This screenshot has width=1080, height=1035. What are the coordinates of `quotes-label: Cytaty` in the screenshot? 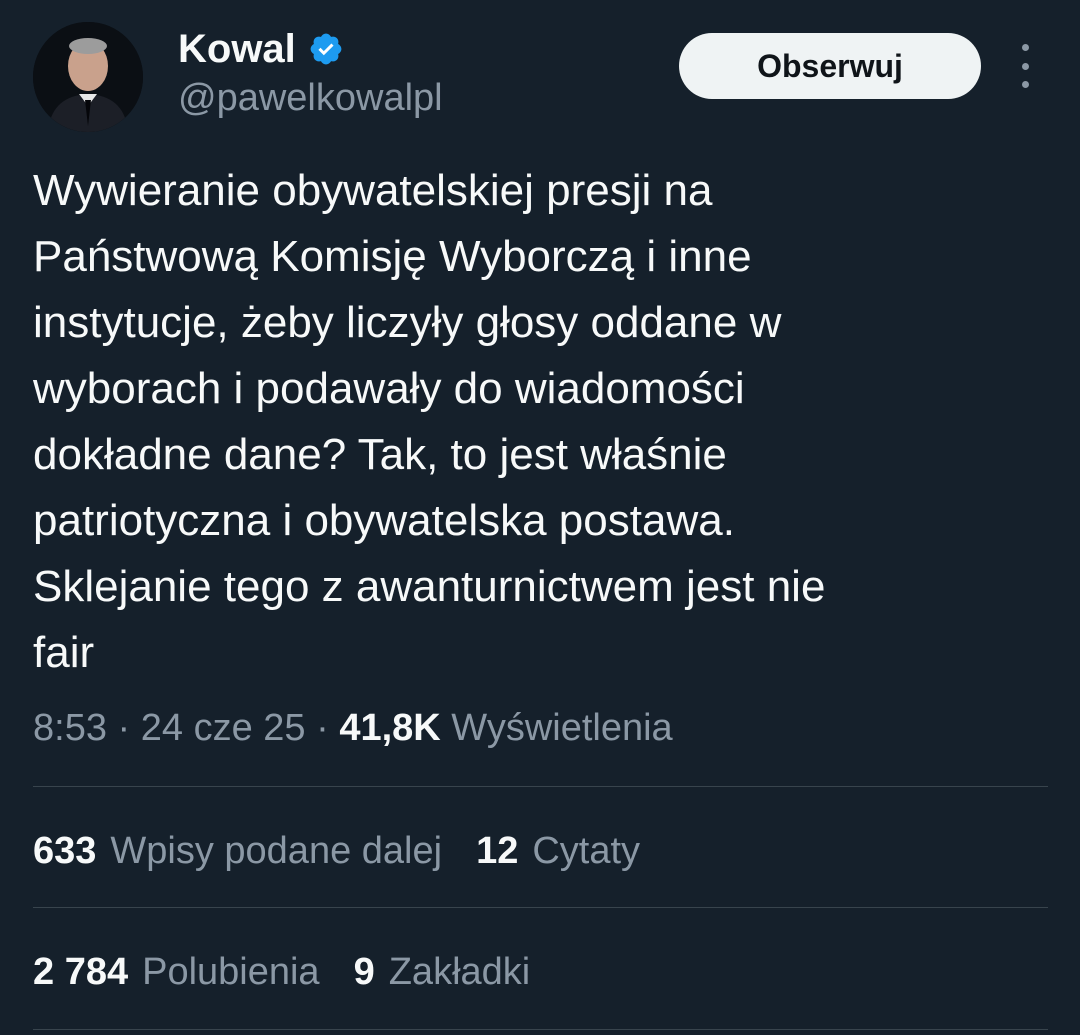 It's located at (586, 851).